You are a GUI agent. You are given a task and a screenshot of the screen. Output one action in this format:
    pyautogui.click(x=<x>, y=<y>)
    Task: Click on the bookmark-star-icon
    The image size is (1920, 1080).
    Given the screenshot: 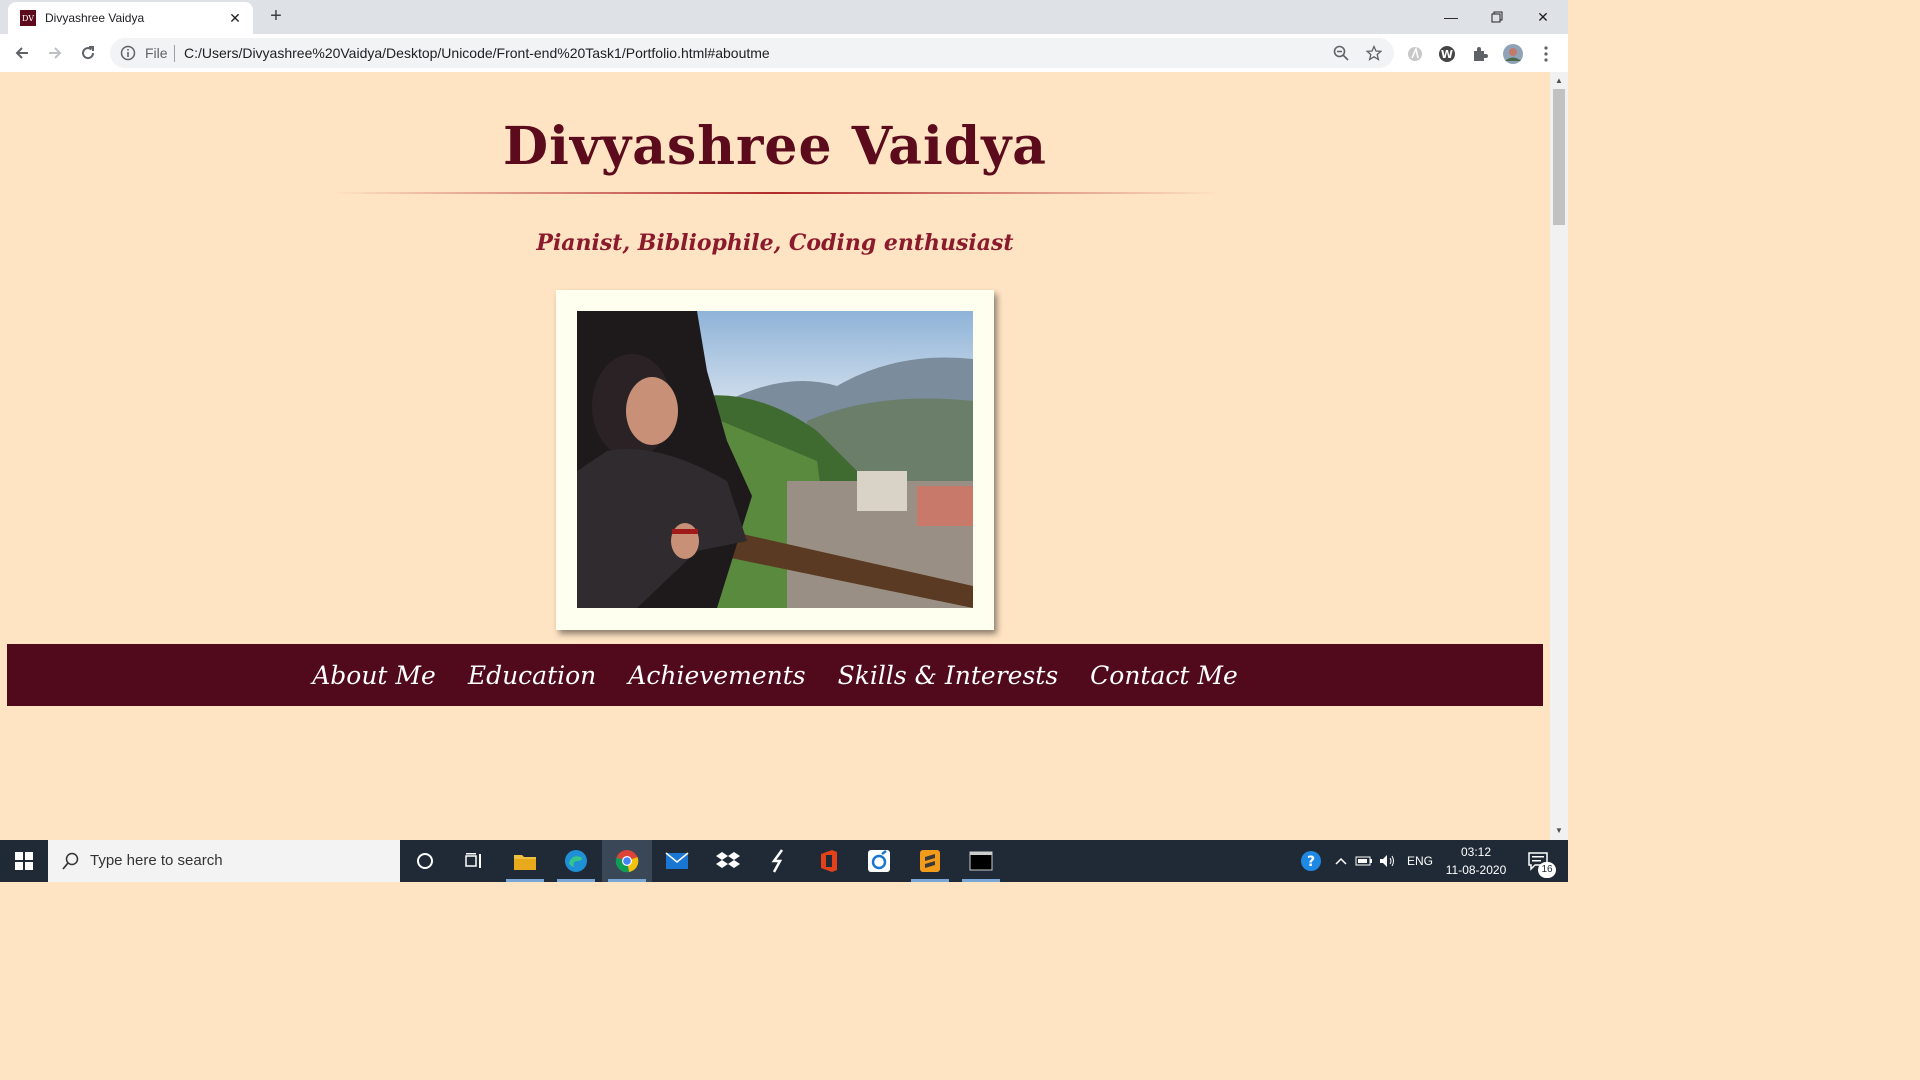 What is the action you would take?
    pyautogui.click(x=1374, y=53)
    